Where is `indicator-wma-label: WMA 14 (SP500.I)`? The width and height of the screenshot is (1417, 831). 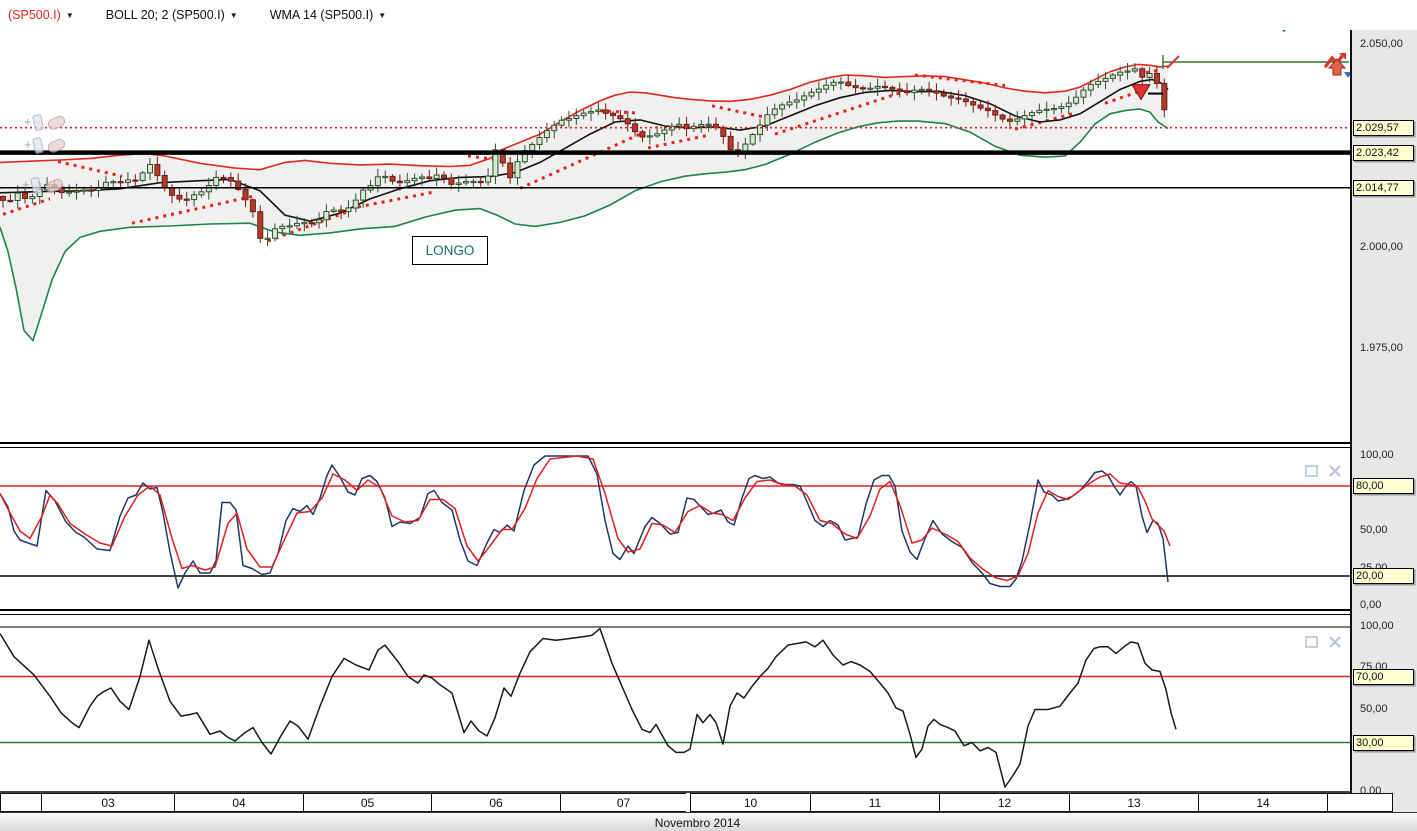
indicator-wma-label: WMA 14 (SP500.I) is located at coordinates (321, 15).